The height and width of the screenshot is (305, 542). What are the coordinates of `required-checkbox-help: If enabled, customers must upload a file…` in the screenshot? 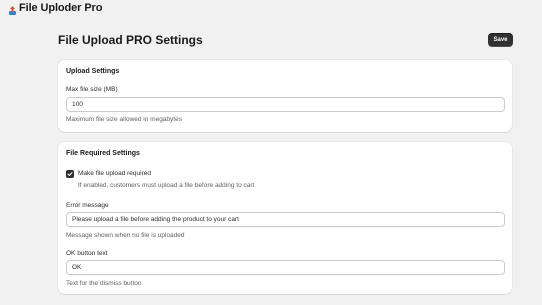 It's located at (166, 185).